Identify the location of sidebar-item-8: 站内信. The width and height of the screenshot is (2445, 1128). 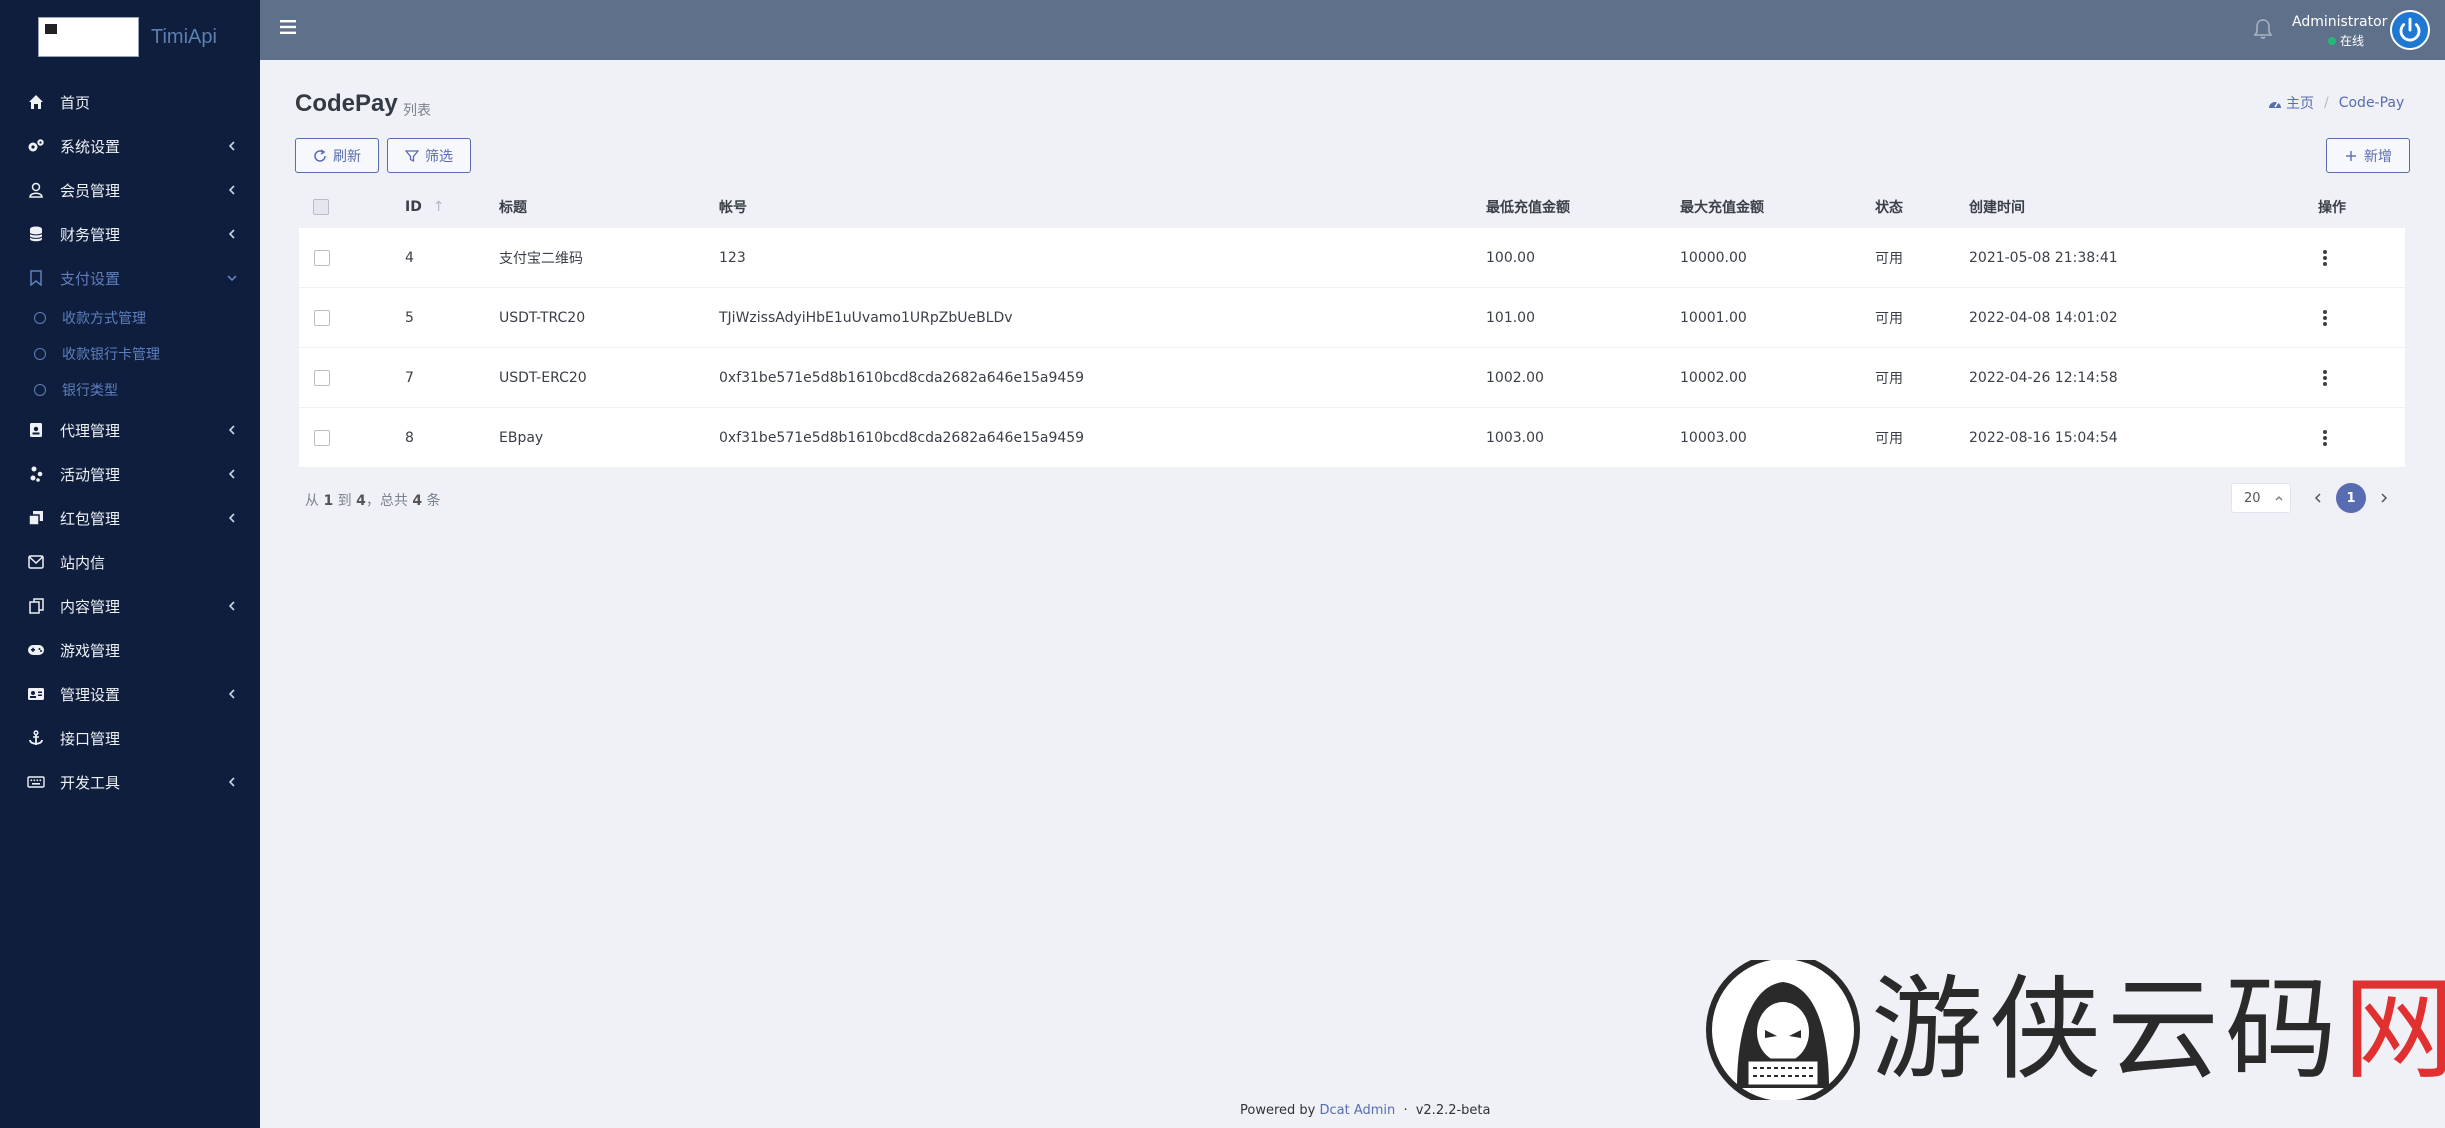
(130, 562).